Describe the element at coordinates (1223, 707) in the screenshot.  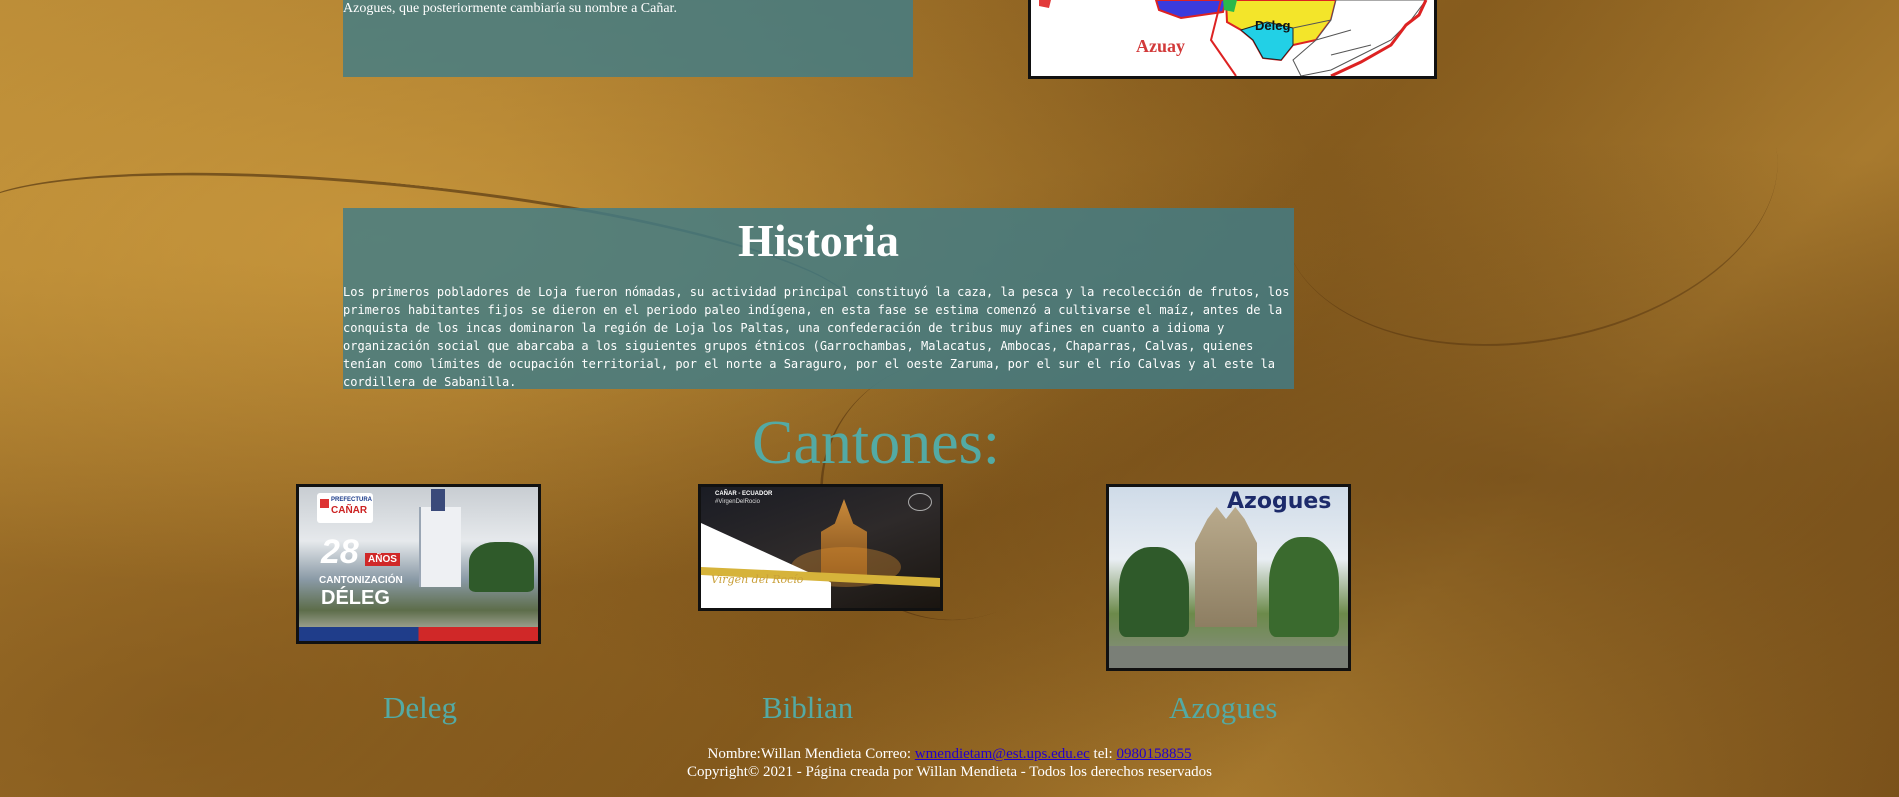
I see `canton-name-azogues: Azogues` at that location.